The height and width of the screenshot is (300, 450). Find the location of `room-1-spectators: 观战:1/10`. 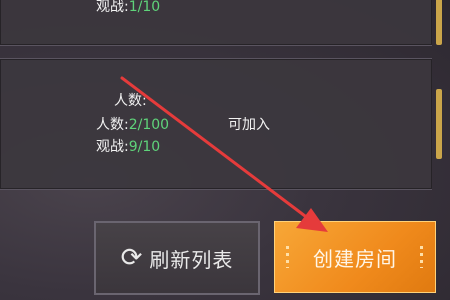

room-1-spectators: 观战:1/10 is located at coordinates (128, 8).